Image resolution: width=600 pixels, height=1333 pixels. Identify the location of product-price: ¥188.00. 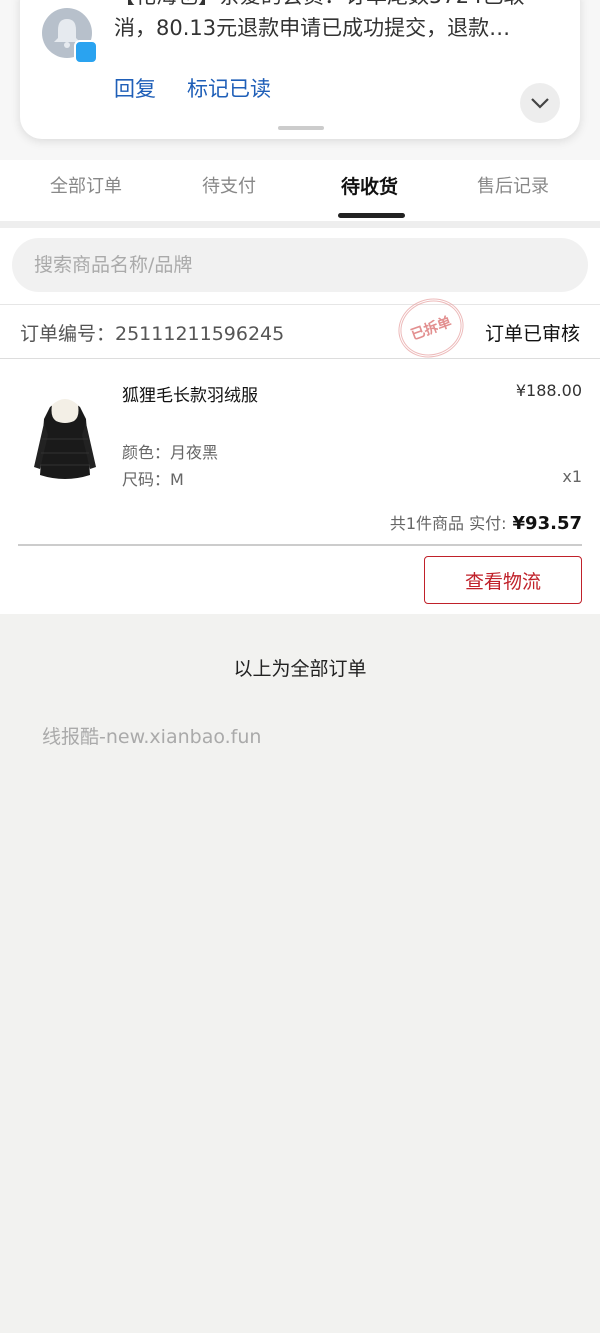
(548, 390).